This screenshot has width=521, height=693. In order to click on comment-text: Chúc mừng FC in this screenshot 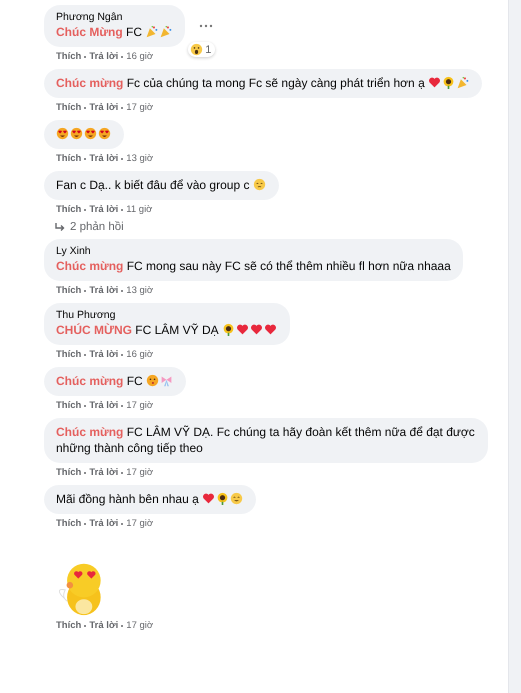, I will do `click(100, 381)`.